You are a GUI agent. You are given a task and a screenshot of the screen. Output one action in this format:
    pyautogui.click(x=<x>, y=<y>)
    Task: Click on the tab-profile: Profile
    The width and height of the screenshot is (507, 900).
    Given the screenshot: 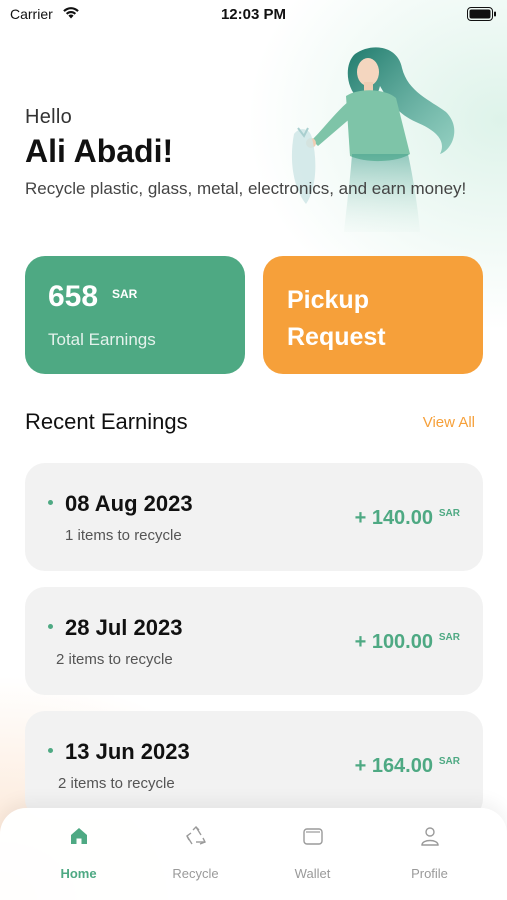 What is the action you would take?
    pyautogui.click(x=429, y=854)
    